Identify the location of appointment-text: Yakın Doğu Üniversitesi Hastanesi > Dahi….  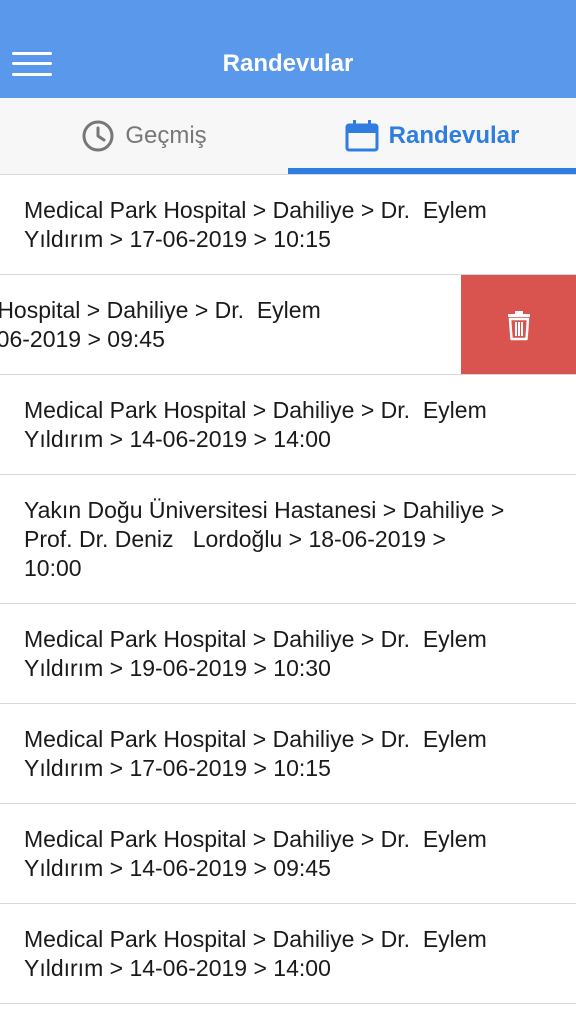
(264, 539).